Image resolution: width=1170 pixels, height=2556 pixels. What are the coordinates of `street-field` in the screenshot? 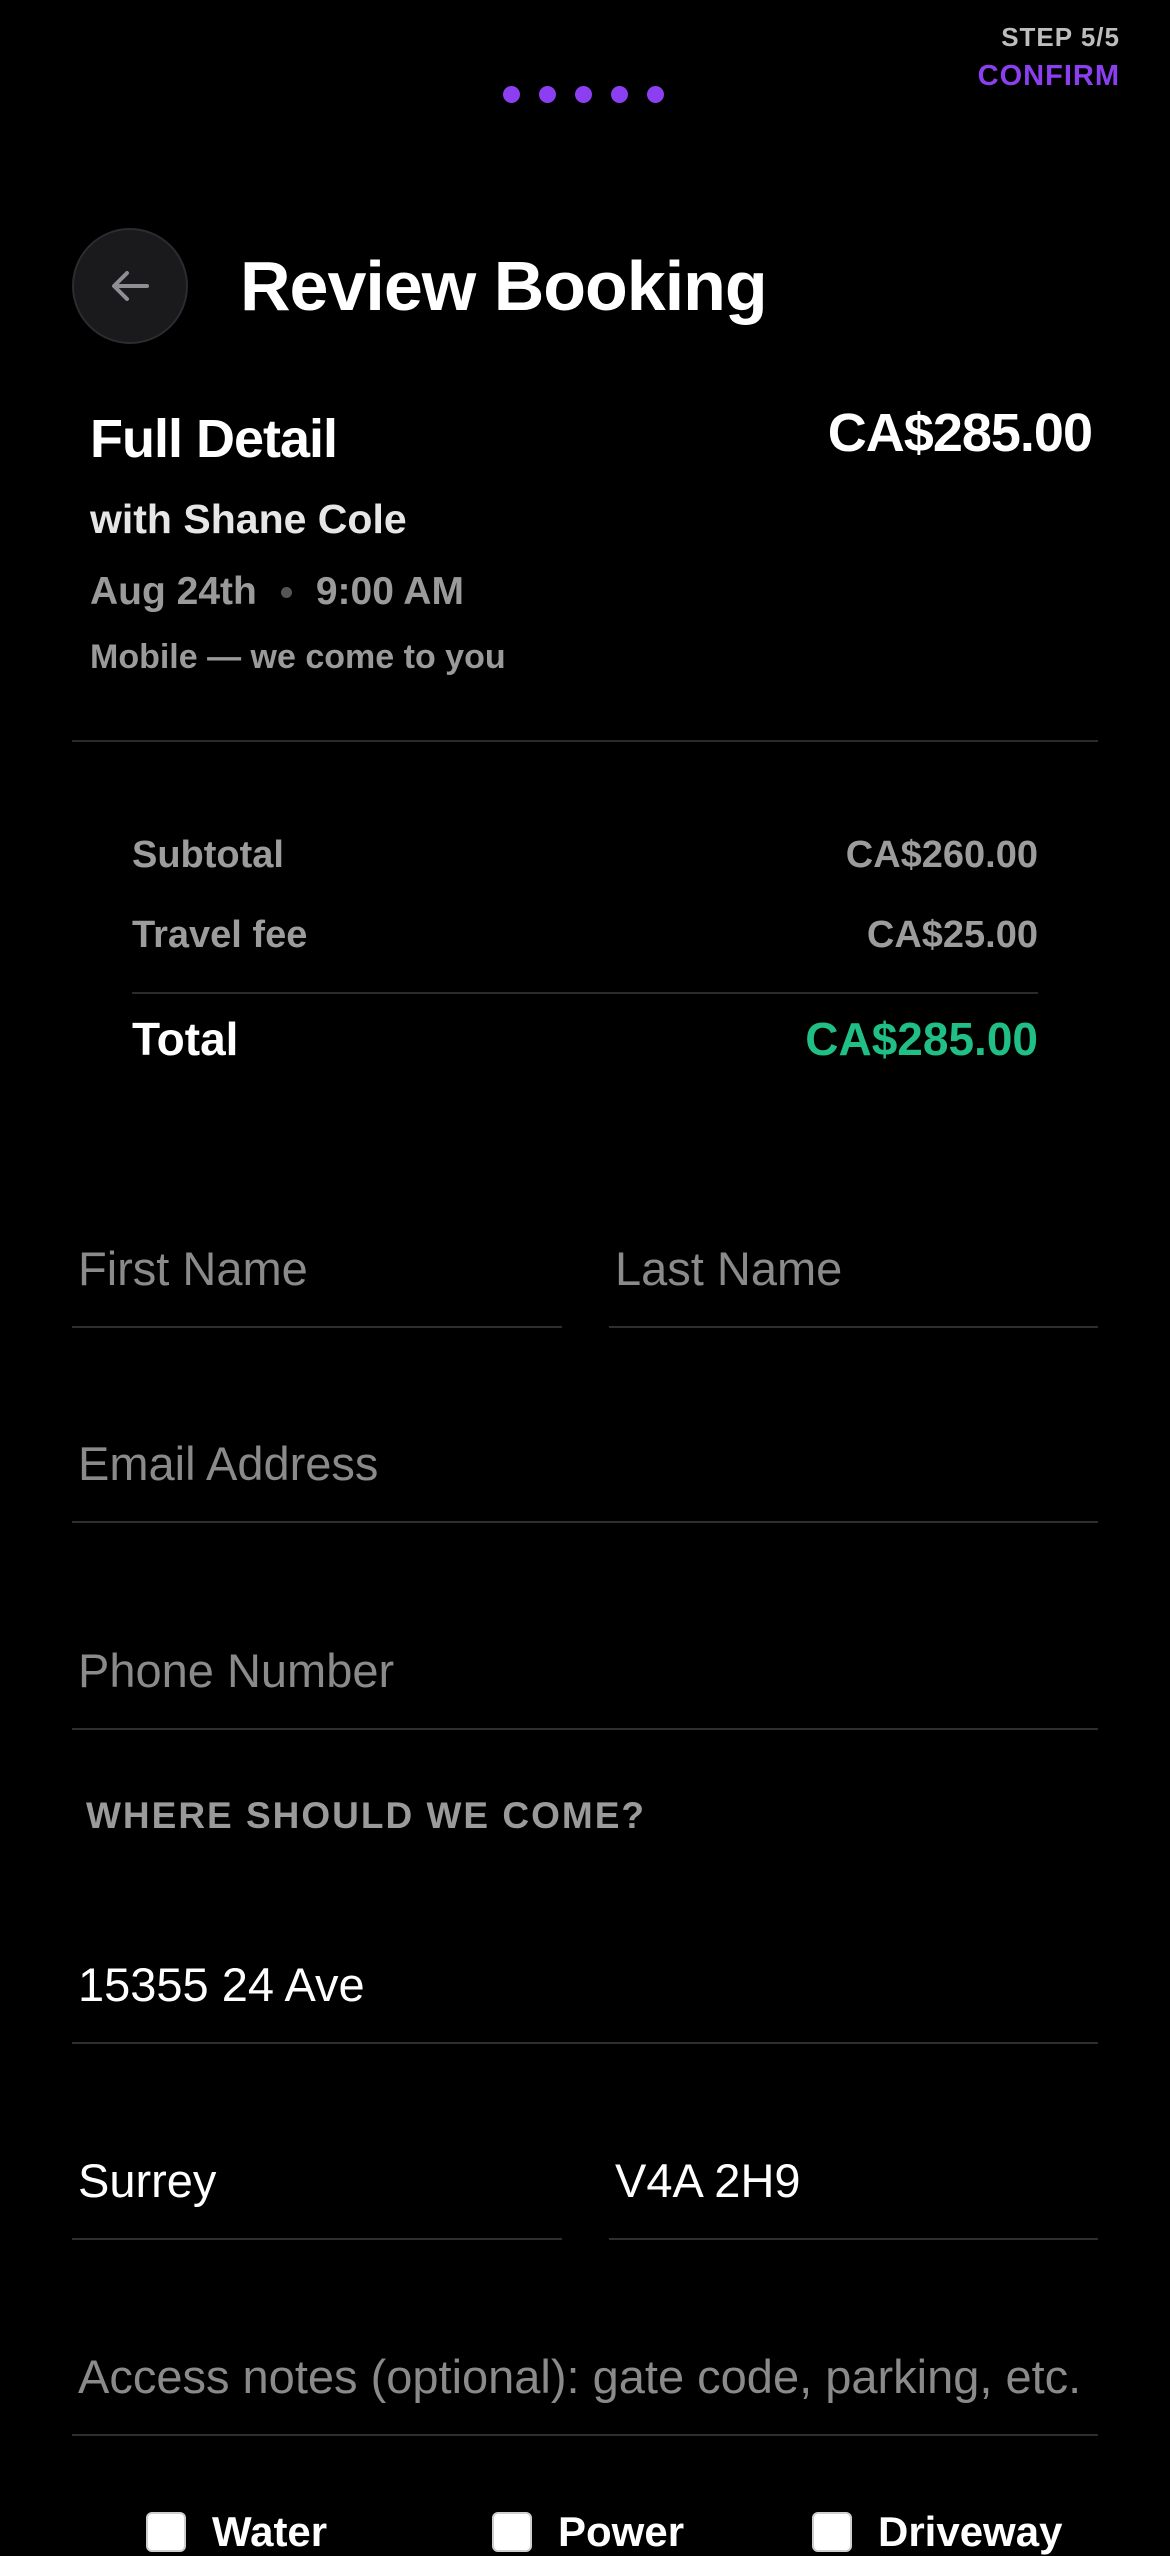 It's located at (585, 1985).